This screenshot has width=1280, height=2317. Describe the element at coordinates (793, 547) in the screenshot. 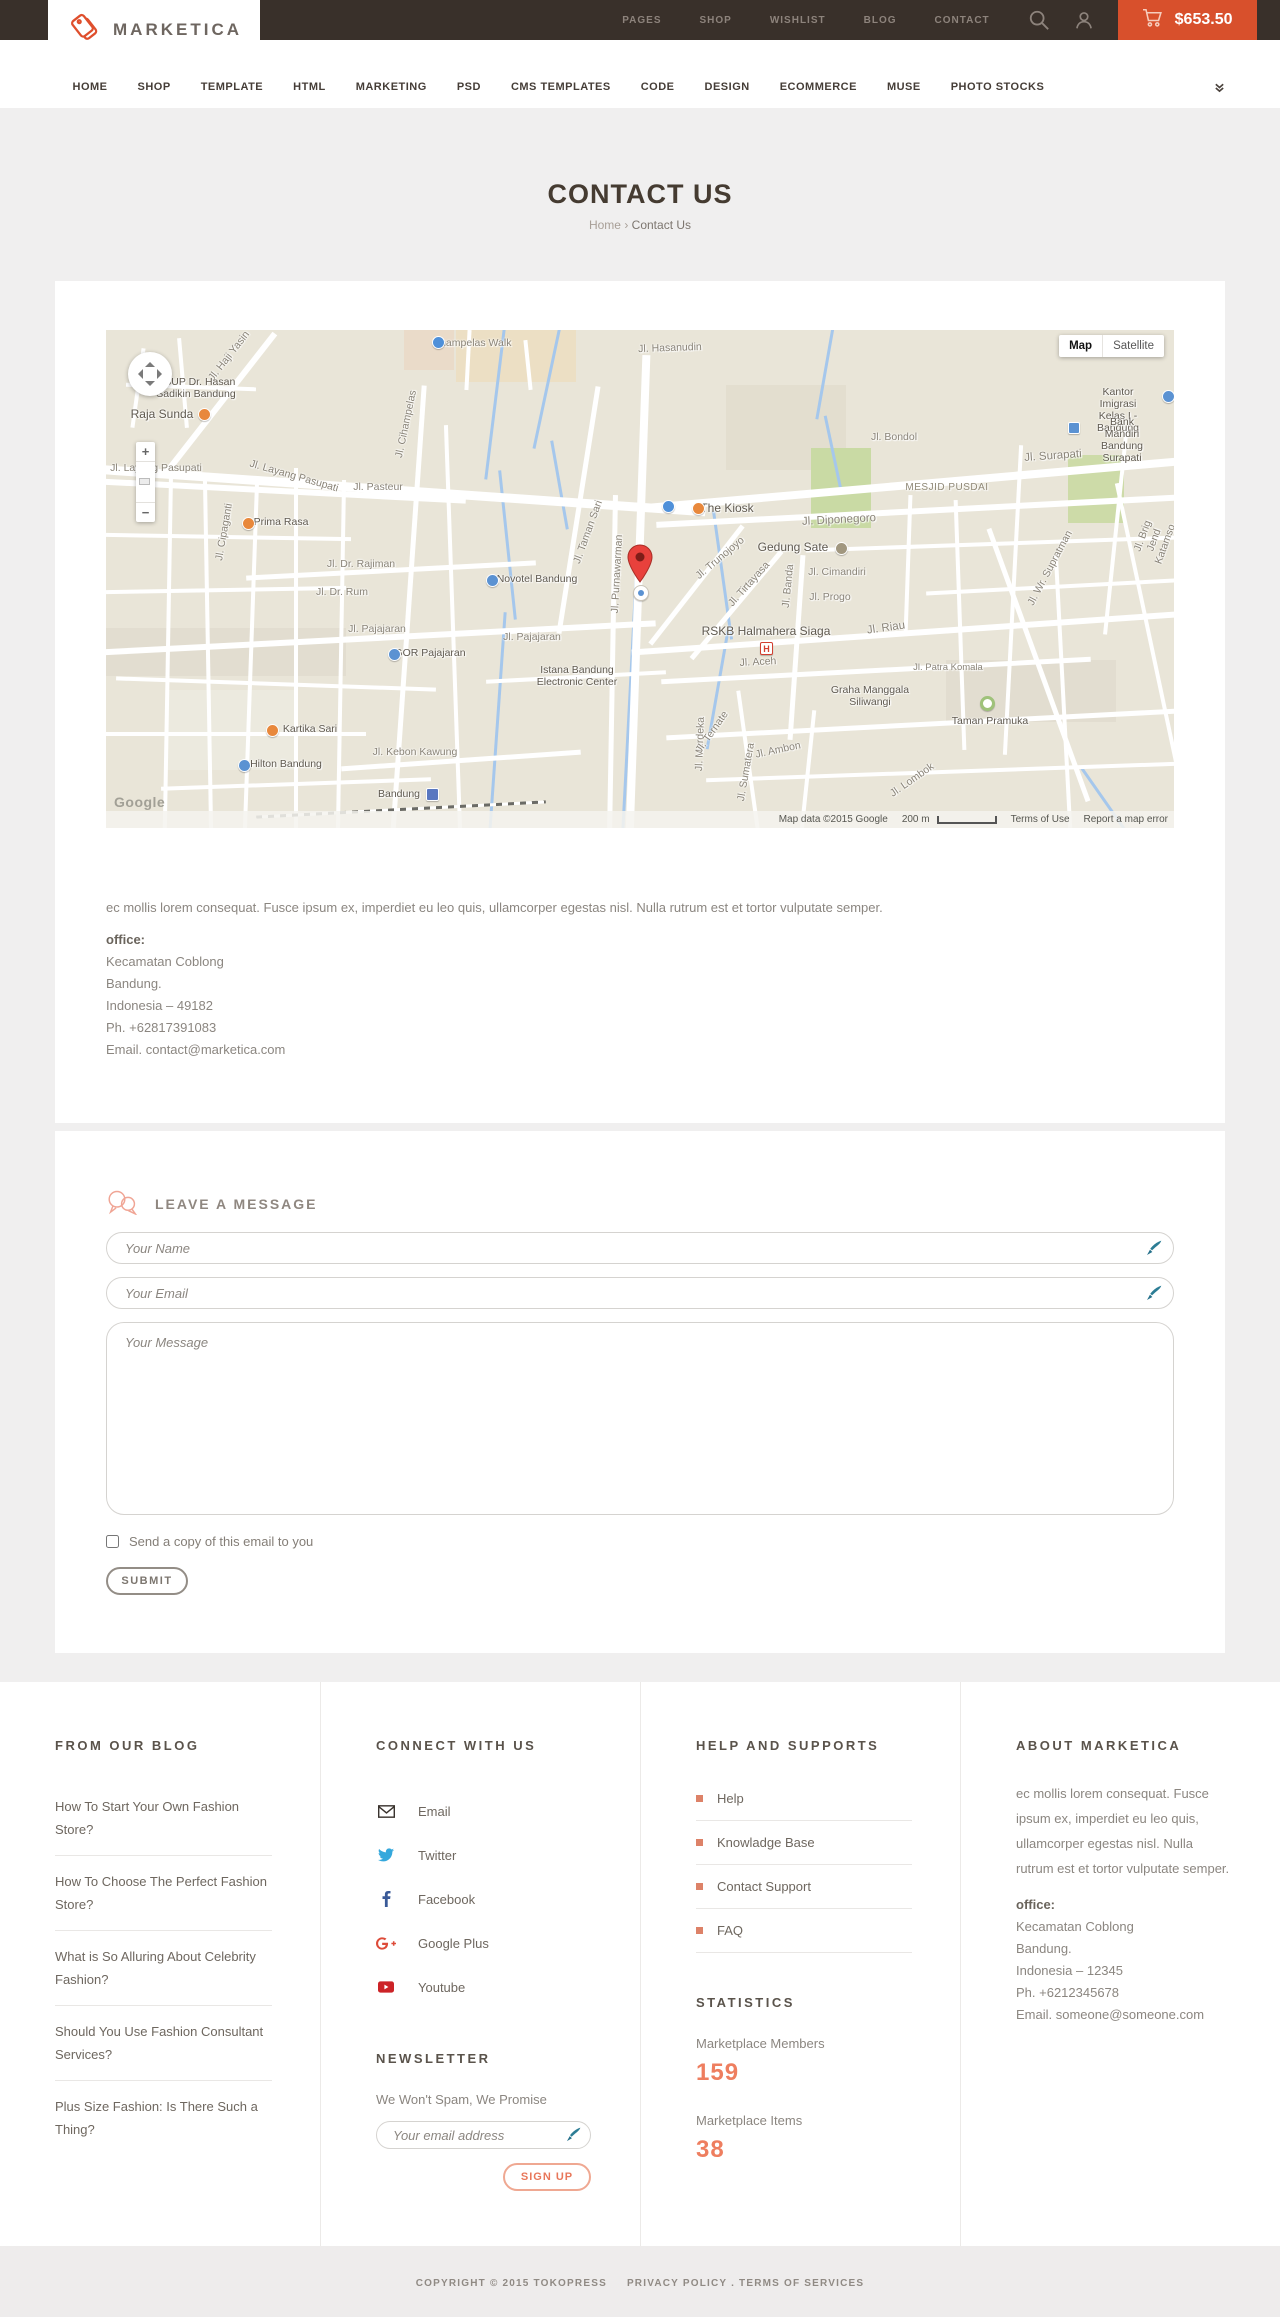

I see `map-label: Gedung Sate` at that location.